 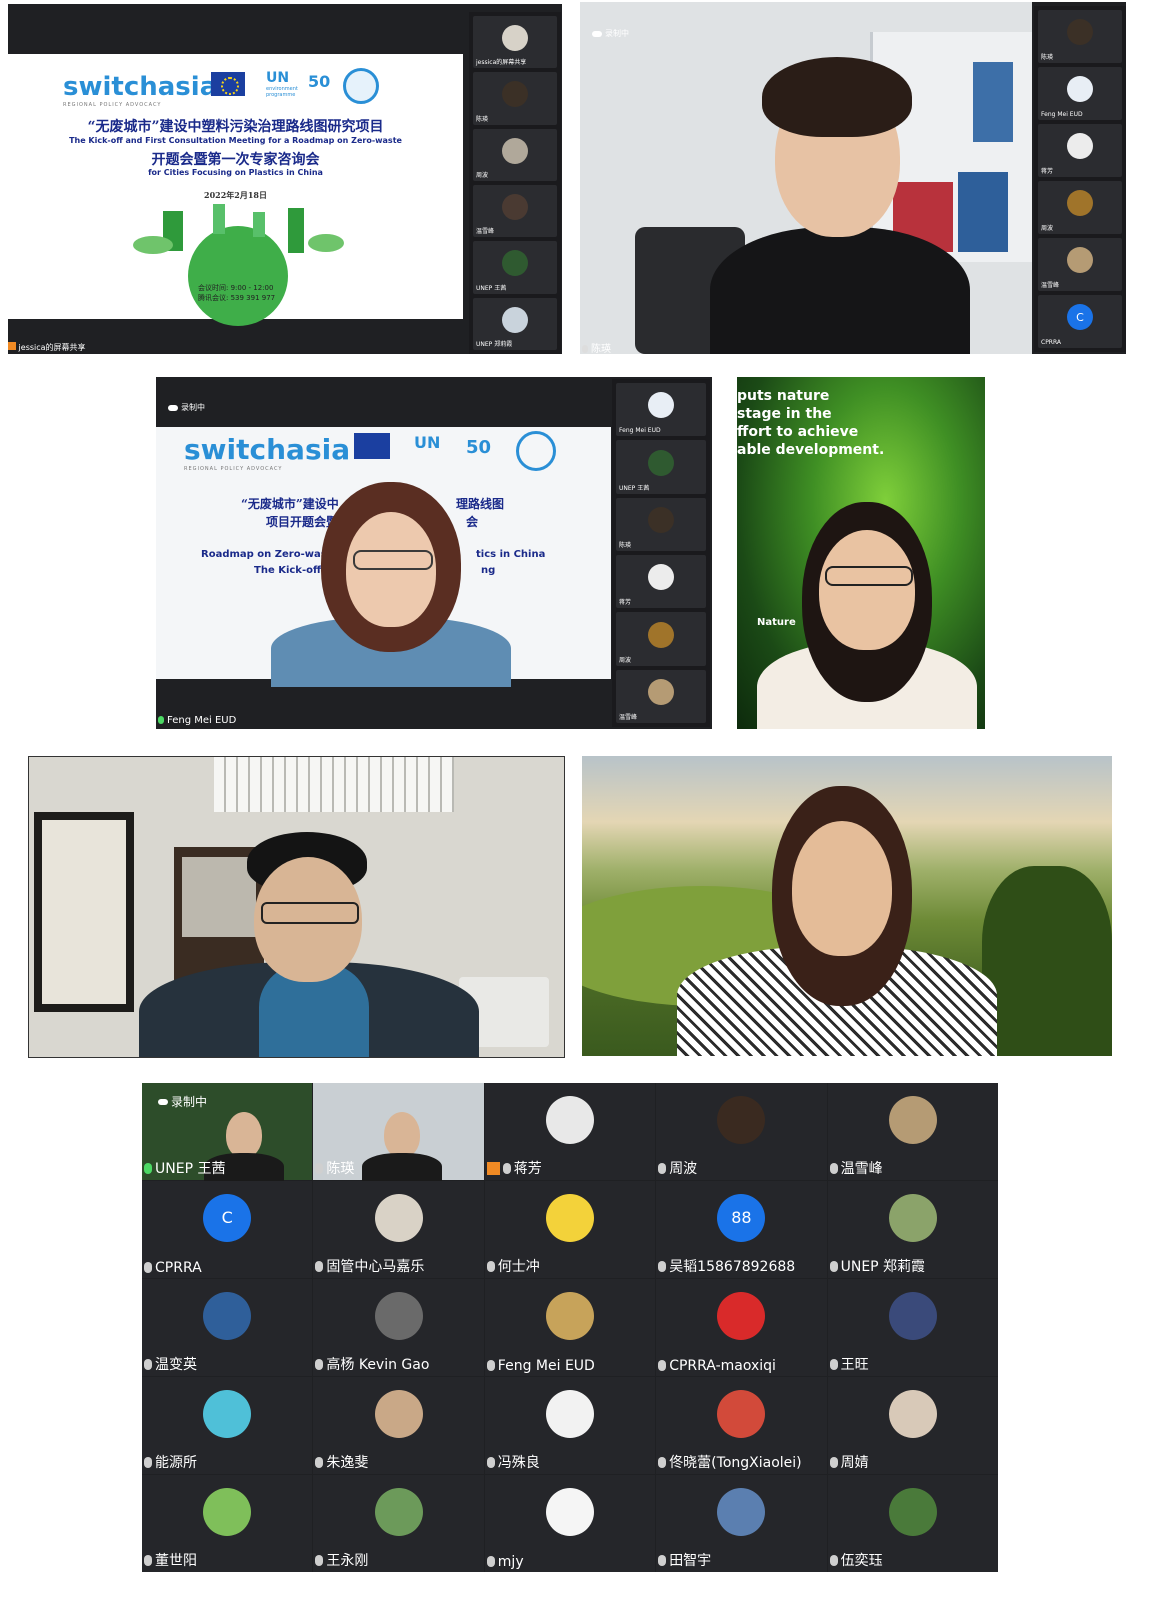 I want to click on participant-tile: 能源所, so click(x=227, y=1425).